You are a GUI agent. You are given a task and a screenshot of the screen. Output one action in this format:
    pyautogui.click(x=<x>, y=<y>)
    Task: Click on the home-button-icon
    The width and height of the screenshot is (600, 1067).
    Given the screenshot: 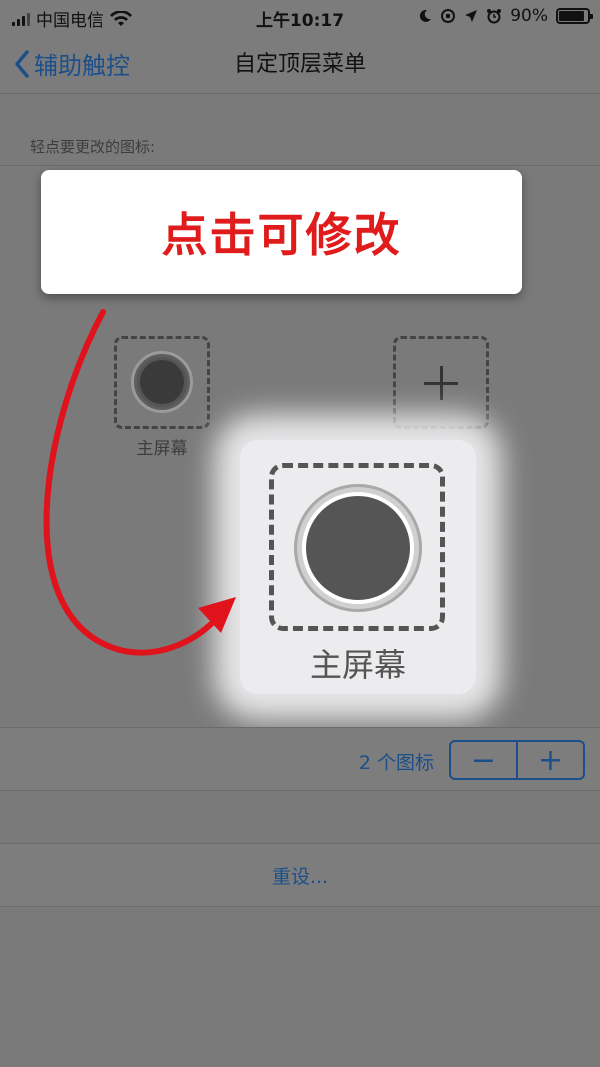 What is the action you would take?
    pyautogui.click(x=162, y=382)
    